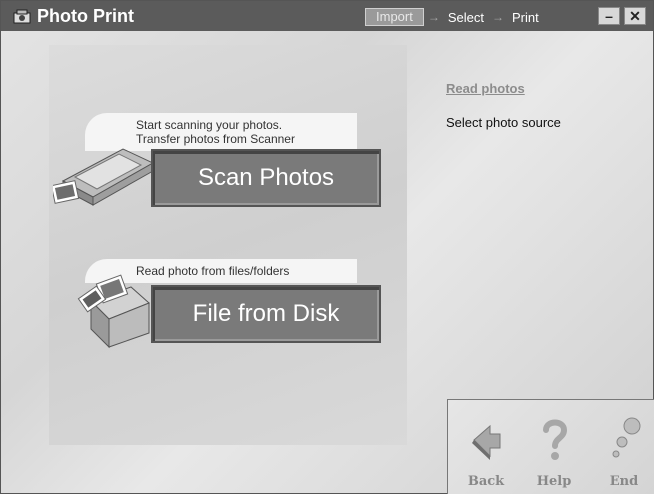 This screenshot has width=654, height=494. Describe the element at coordinates (22, 16) in the screenshot. I see `photo-print-app-icon` at that location.